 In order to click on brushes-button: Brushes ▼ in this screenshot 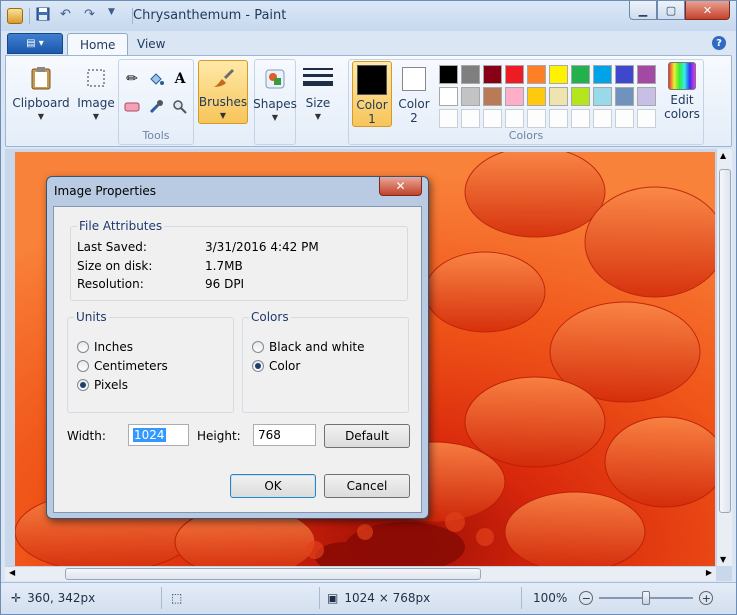, I will do `click(223, 92)`.